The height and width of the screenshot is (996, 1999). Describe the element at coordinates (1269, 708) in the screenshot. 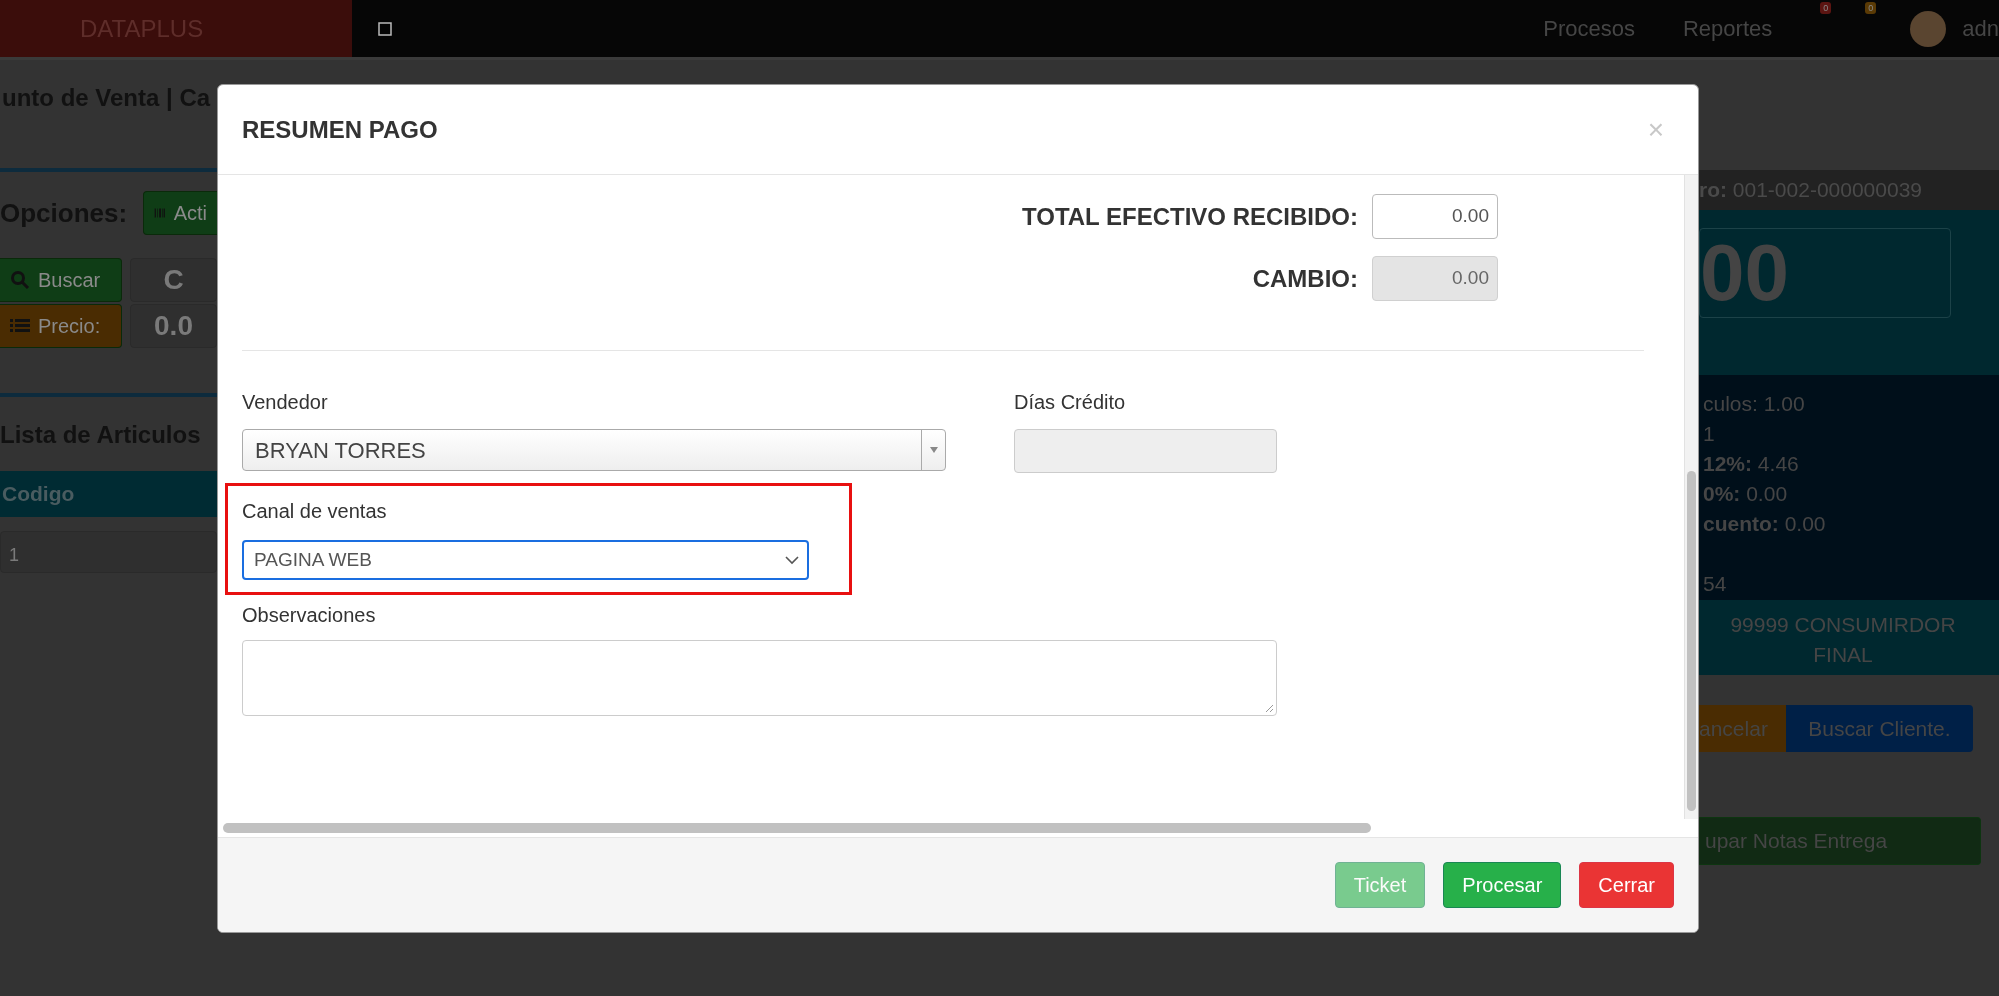

I see `resize-grip-icon` at that location.